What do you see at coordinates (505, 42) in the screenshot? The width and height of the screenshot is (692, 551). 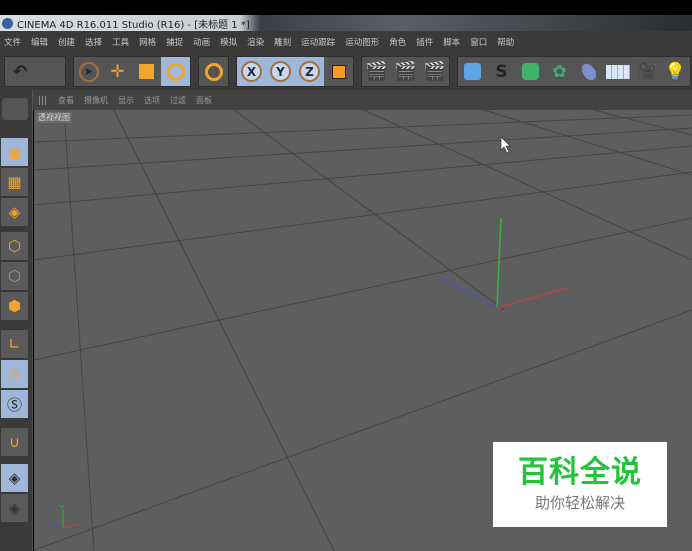 I see `menu-help: 帮助` at bounding box center [505, 42].